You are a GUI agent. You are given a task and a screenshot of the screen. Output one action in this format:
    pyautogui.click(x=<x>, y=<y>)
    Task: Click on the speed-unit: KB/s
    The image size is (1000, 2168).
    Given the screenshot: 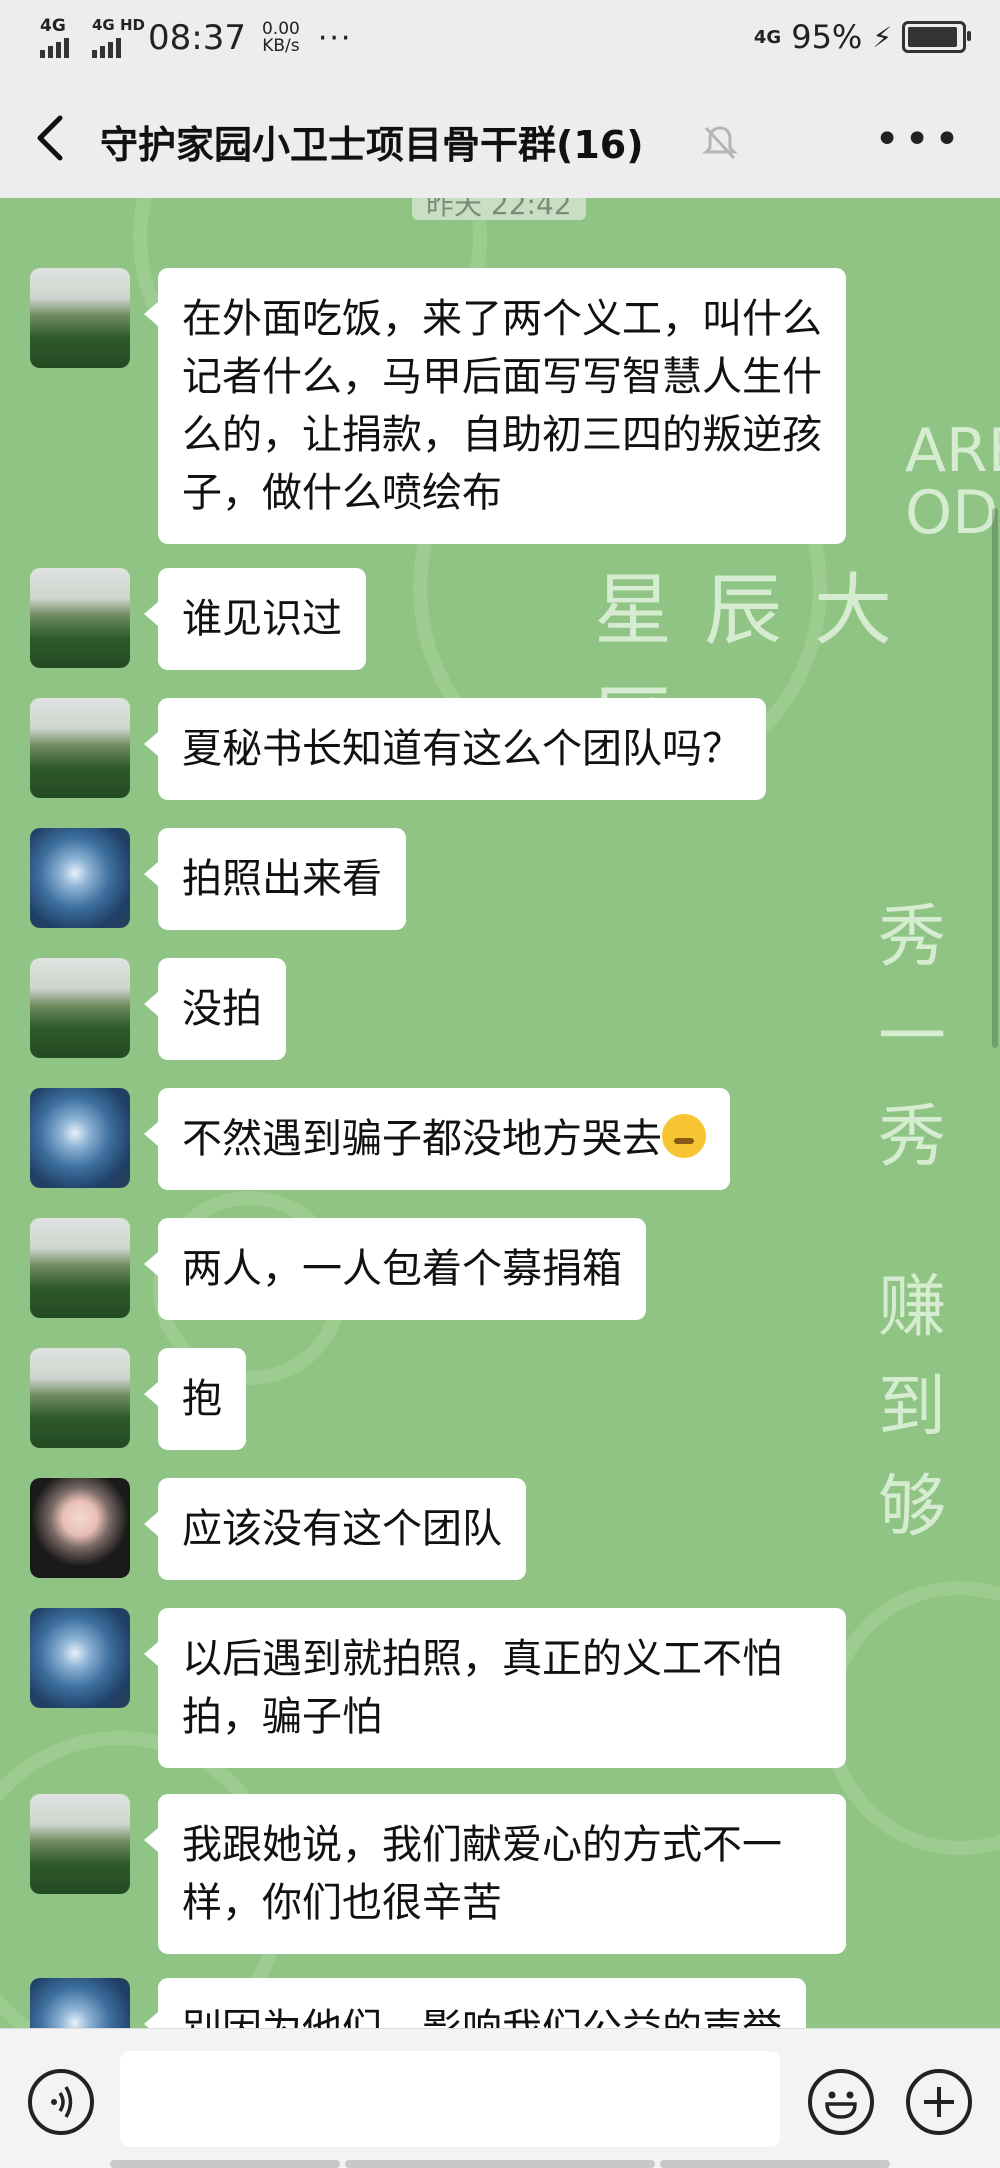 What is the action you would take?
    pyautogui.click(x=281, y=46)
    